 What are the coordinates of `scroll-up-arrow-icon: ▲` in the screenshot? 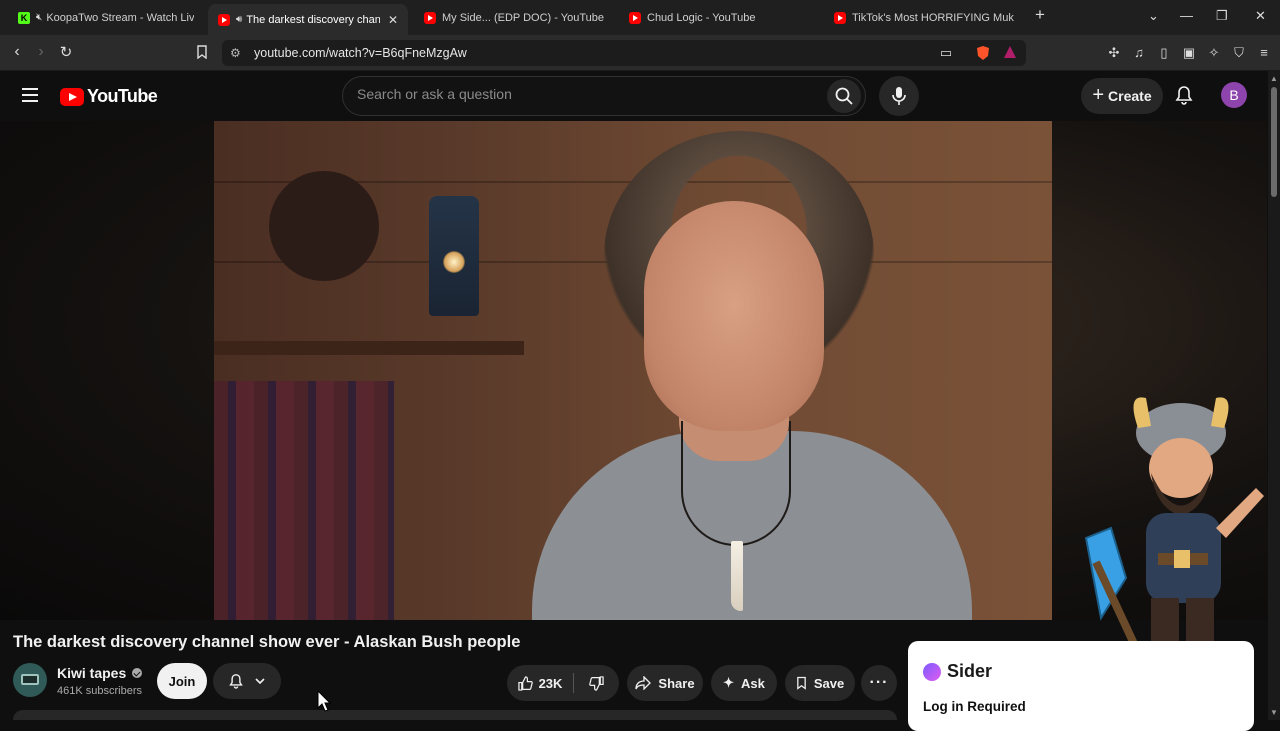 It's located at (1274, 78).